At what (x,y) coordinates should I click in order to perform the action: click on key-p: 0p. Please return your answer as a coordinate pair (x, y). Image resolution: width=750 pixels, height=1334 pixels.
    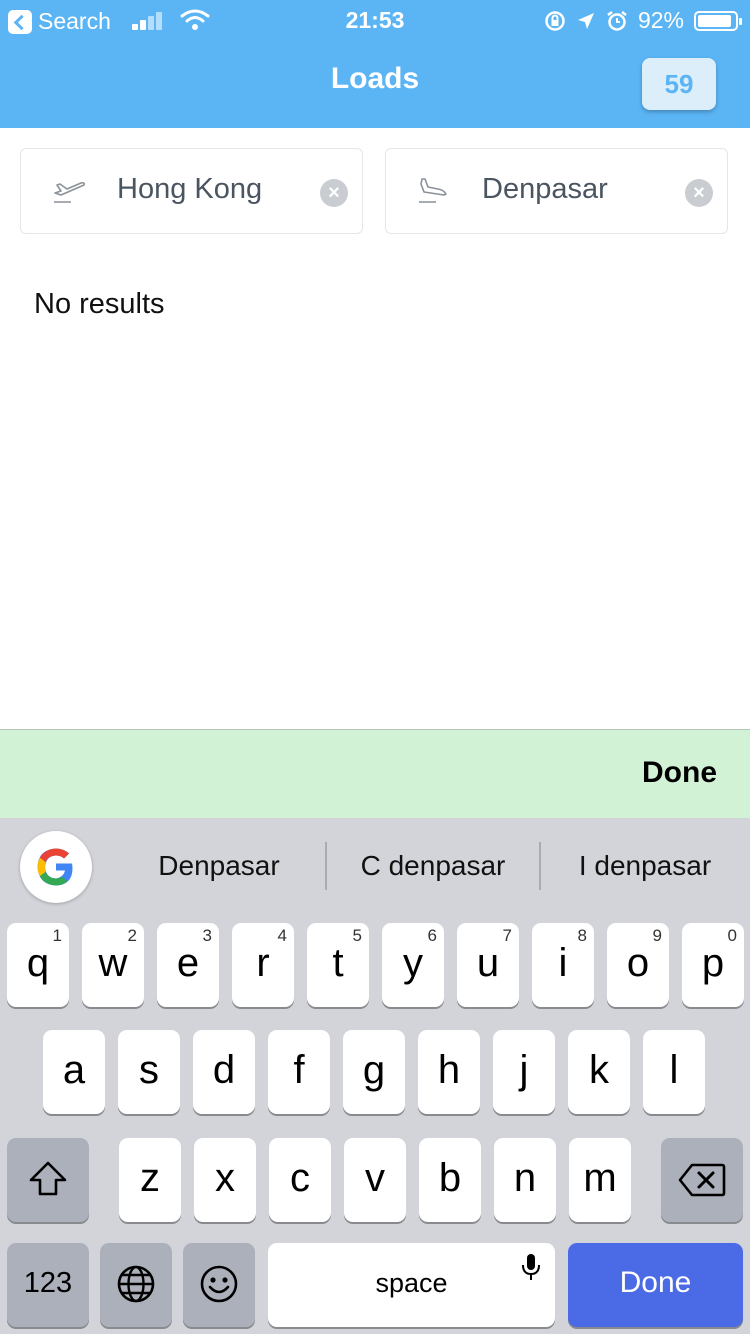
    Looking at the image, I should click on (713, 965).